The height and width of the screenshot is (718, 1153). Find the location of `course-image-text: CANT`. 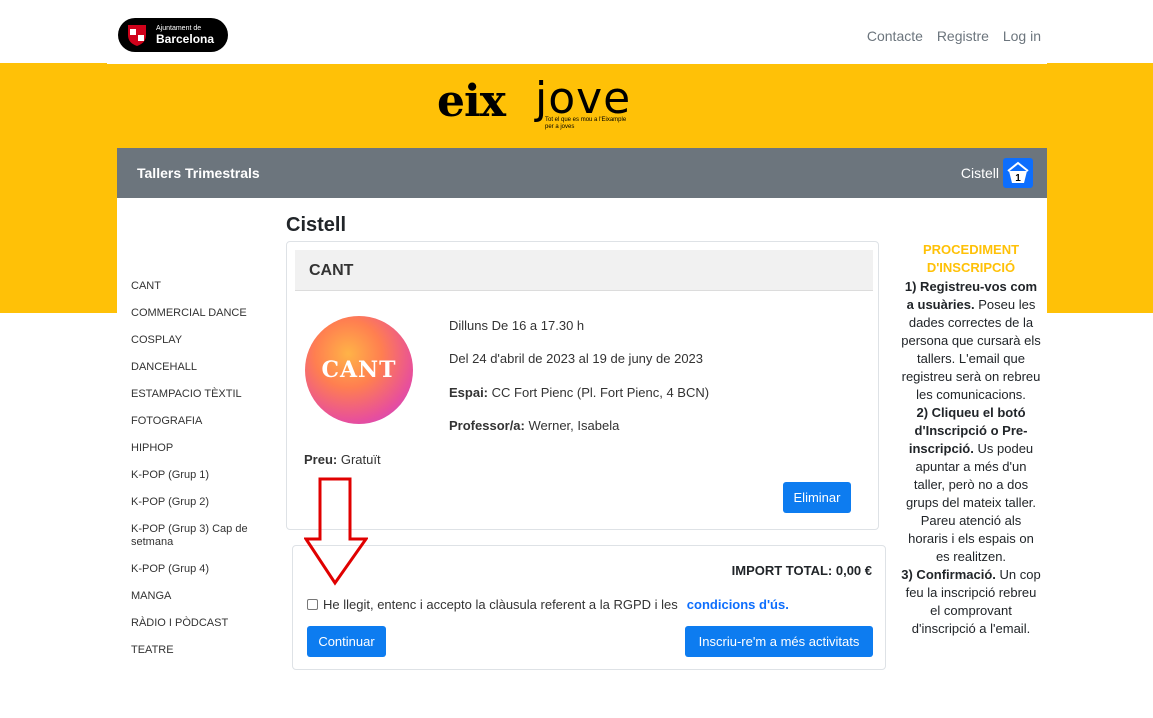

course-image-text: CANT is located at coordinates (359, 370).